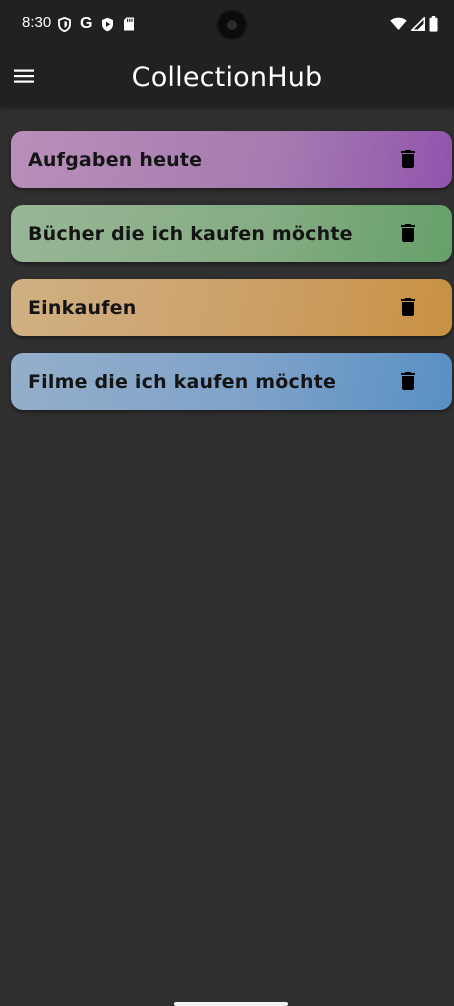 The width and height of the screenshot is (454, 1006). I want to click on shield-icon, so click(64, 24).